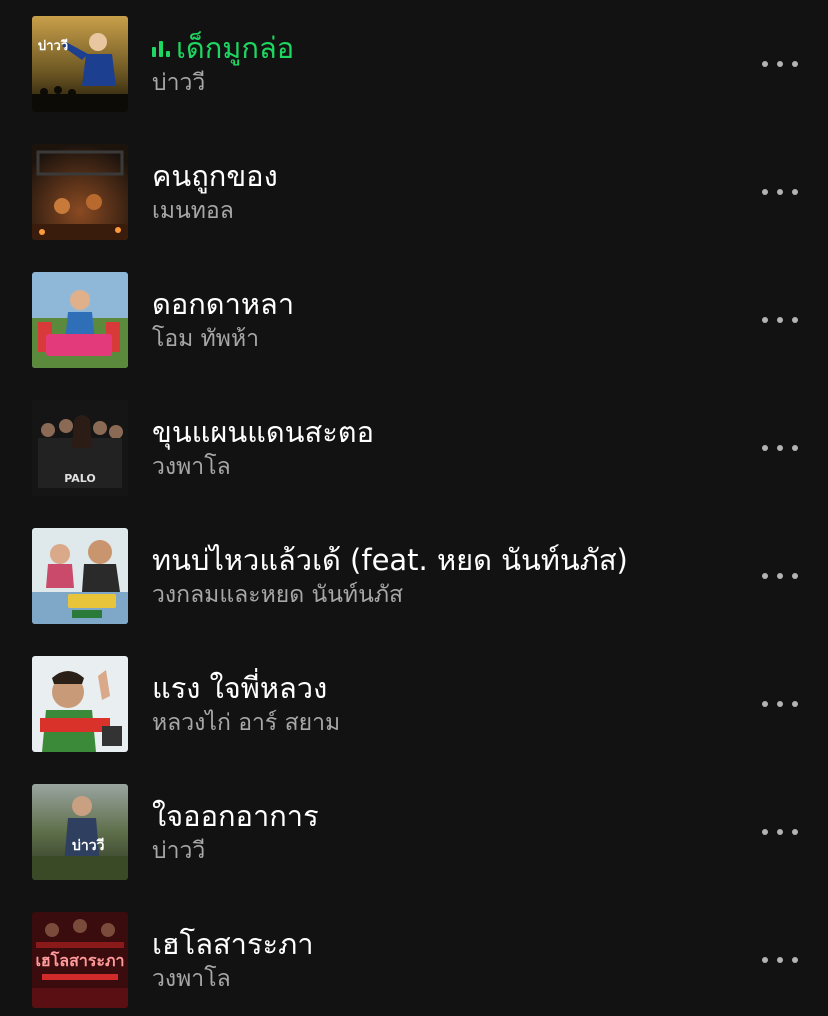  I want to click on track-title: ใจออกอาการ, so click(235, 816).